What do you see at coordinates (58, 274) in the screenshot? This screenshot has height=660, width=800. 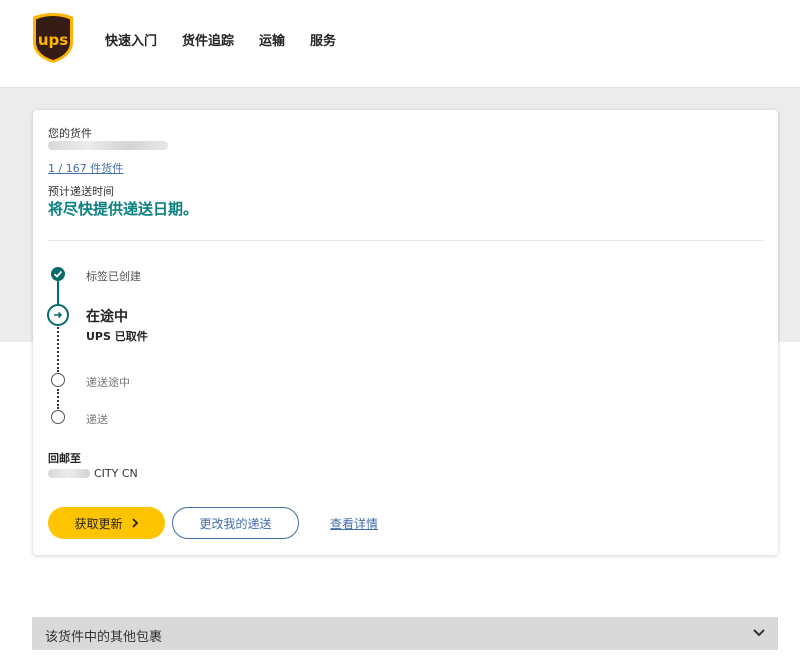 I see `check-icon` at bounding box center [58, 274].